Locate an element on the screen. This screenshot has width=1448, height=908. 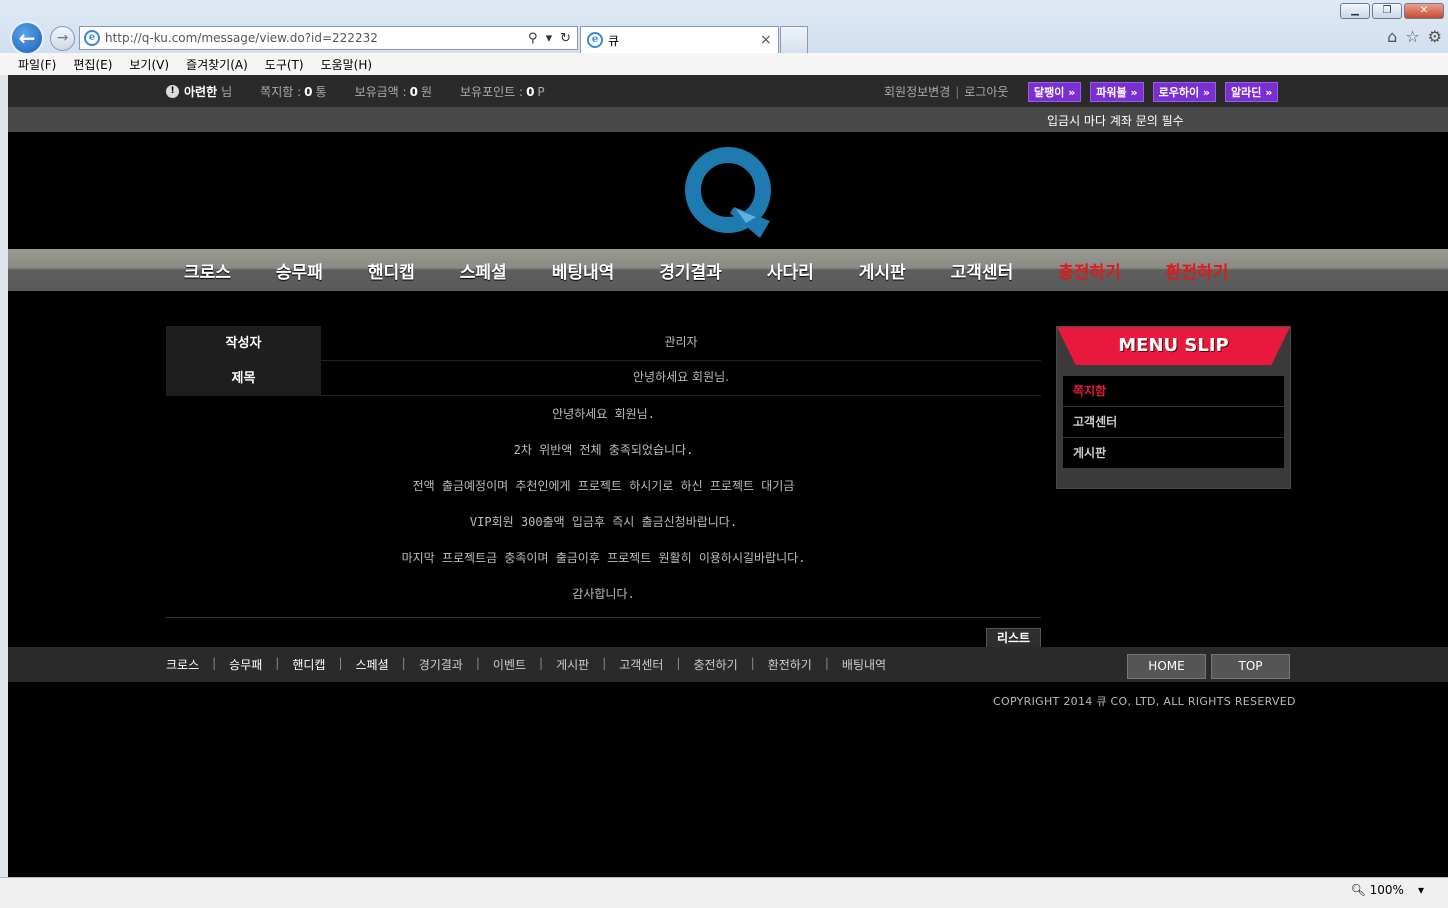
footer-link-handicap: 핸디캡 is located at coordinates (308, 664).